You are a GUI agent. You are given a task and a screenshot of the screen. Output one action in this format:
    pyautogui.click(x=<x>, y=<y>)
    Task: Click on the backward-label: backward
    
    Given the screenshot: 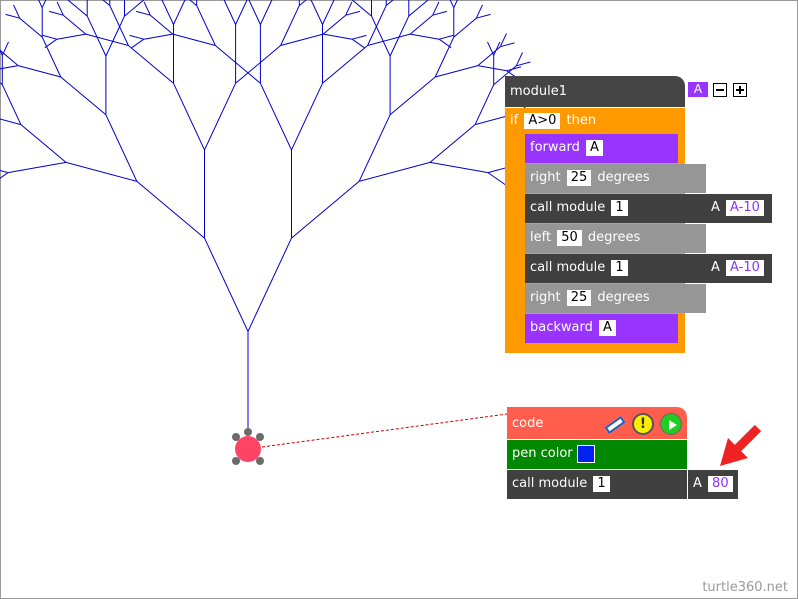 What is the action you would take?
    pyautogui.click(x=561, y=327)
    